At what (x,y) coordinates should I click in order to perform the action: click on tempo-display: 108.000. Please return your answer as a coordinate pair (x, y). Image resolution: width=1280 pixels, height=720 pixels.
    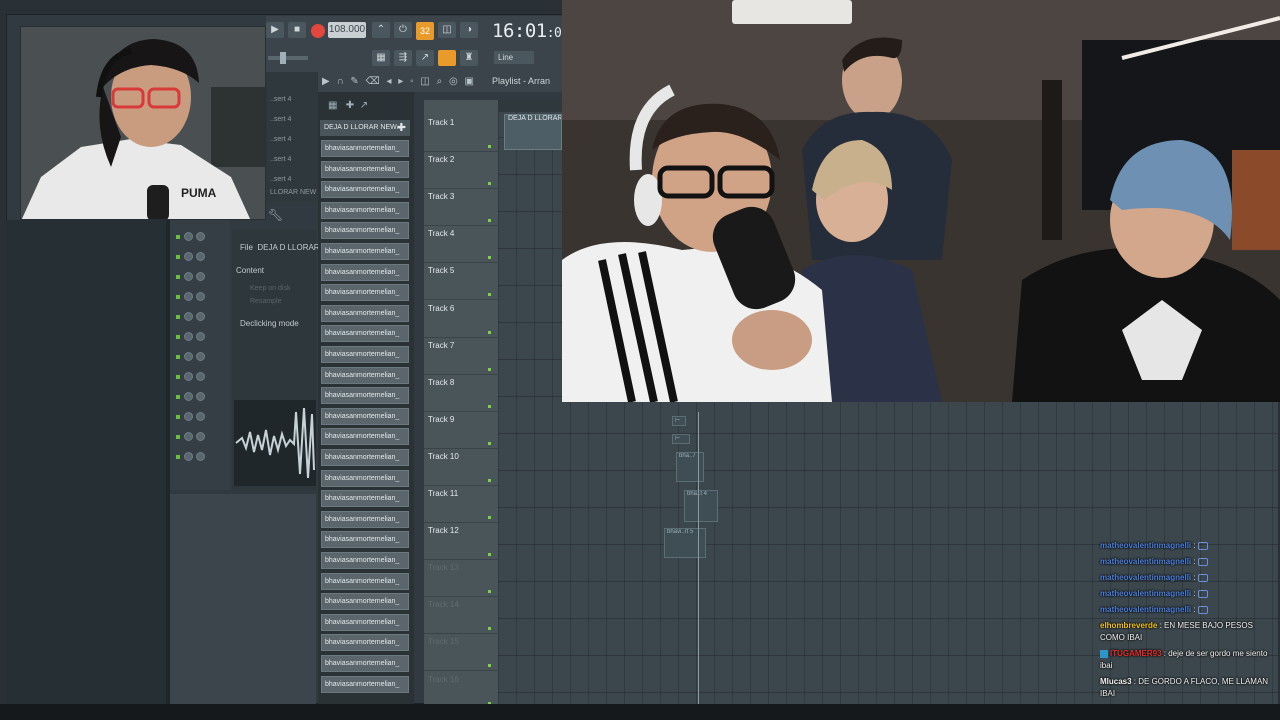
    Looking at the image, I should click on (347, 30).